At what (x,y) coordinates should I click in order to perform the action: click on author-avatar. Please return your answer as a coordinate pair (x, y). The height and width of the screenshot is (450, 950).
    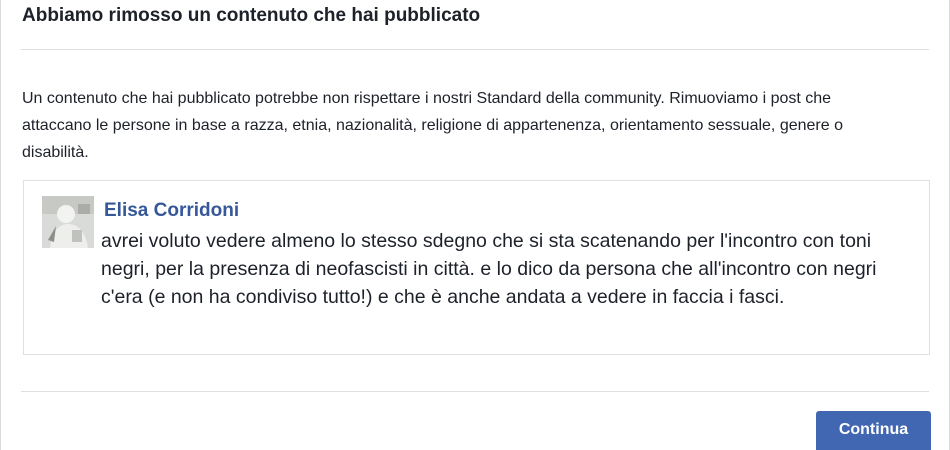
    Looking at the image, I should click on (68, 222).